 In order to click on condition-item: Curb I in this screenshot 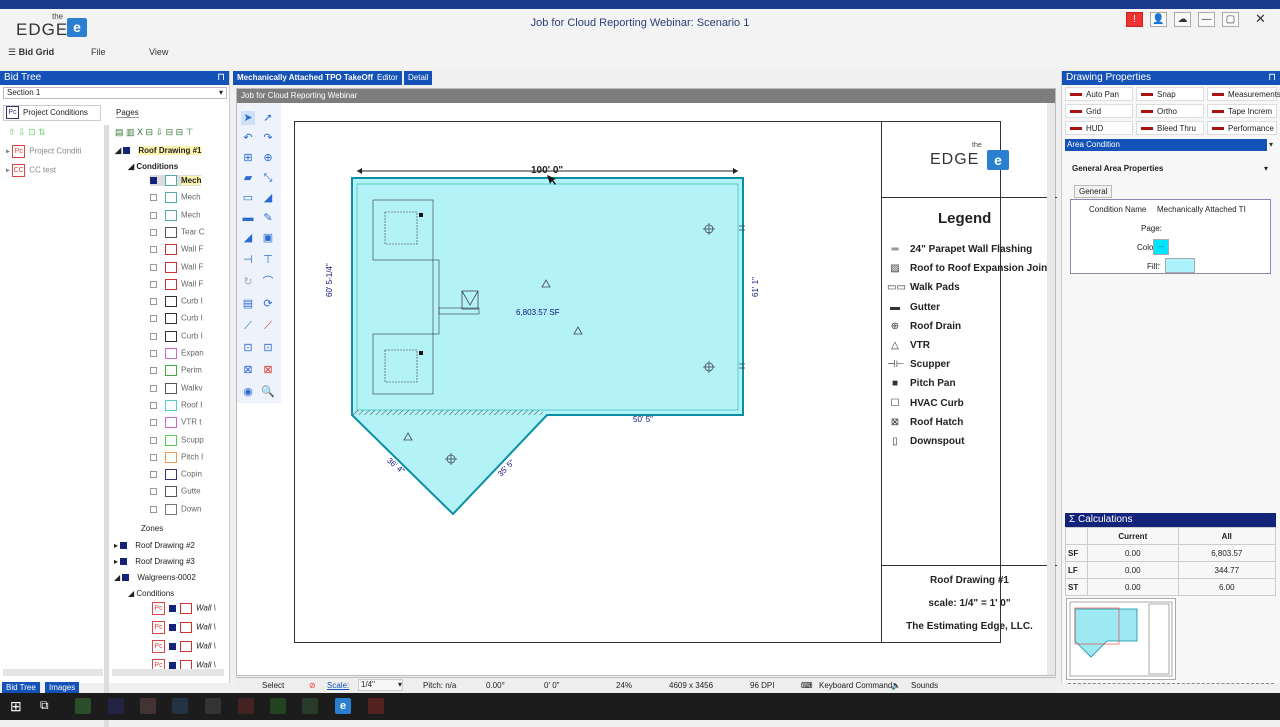, I will do `click(176, 302)`.